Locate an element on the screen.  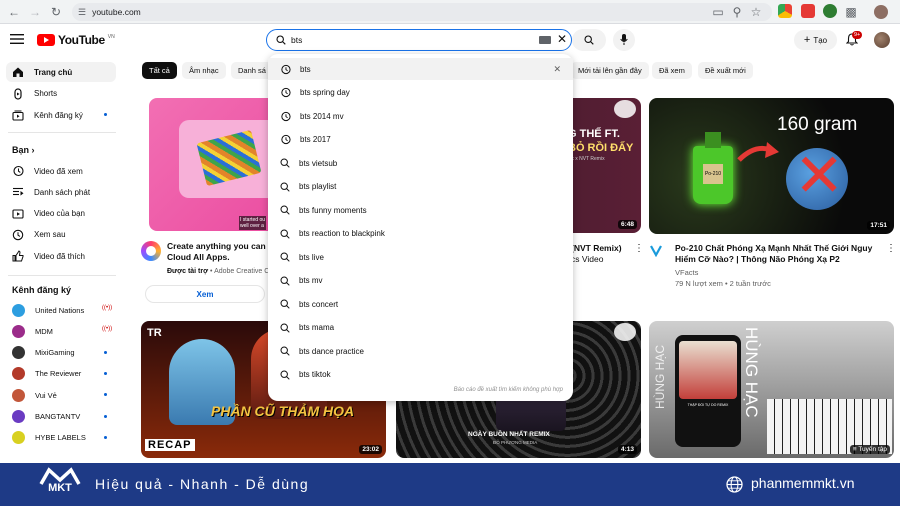
sidebar-you-heading: Bạn › is located at coordinates (23, 150).